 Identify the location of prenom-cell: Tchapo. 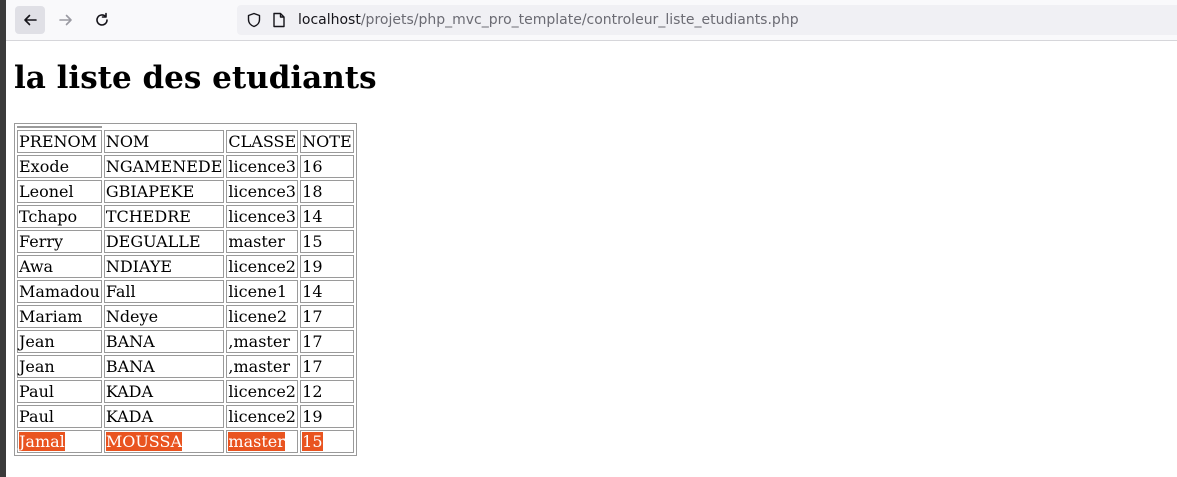
(59, 216).